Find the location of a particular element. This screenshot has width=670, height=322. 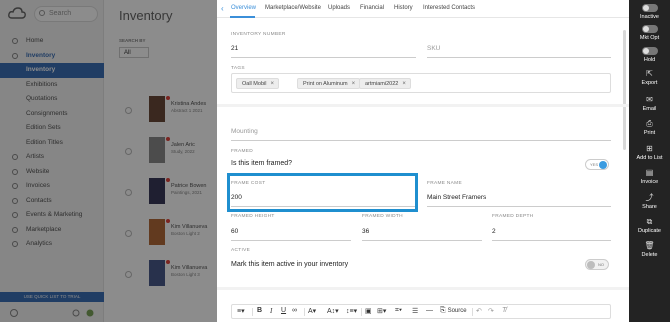

active-tab-indicator is located at coordinates (242, 17).